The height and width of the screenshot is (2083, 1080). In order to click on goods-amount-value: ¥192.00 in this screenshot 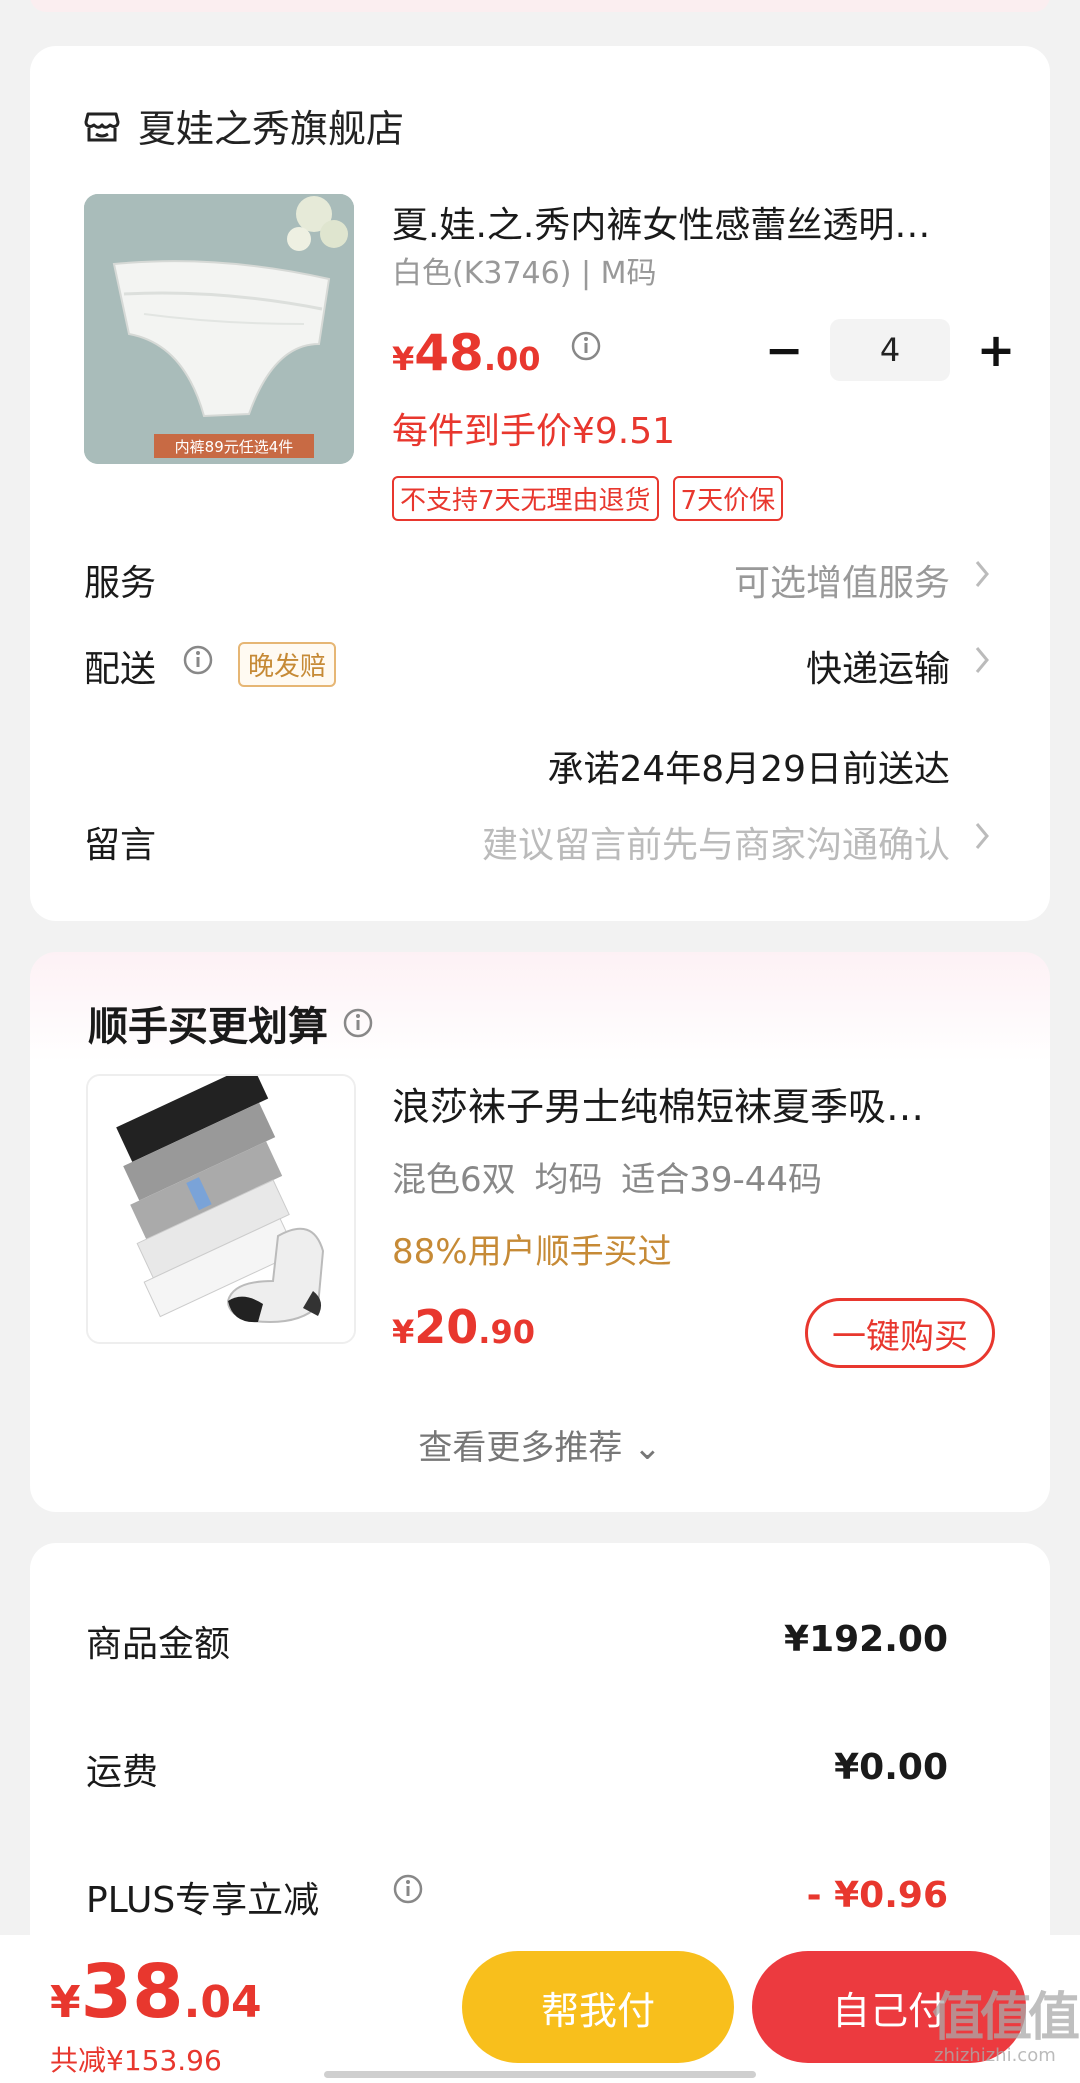, I will do `click(866, 1639)`.